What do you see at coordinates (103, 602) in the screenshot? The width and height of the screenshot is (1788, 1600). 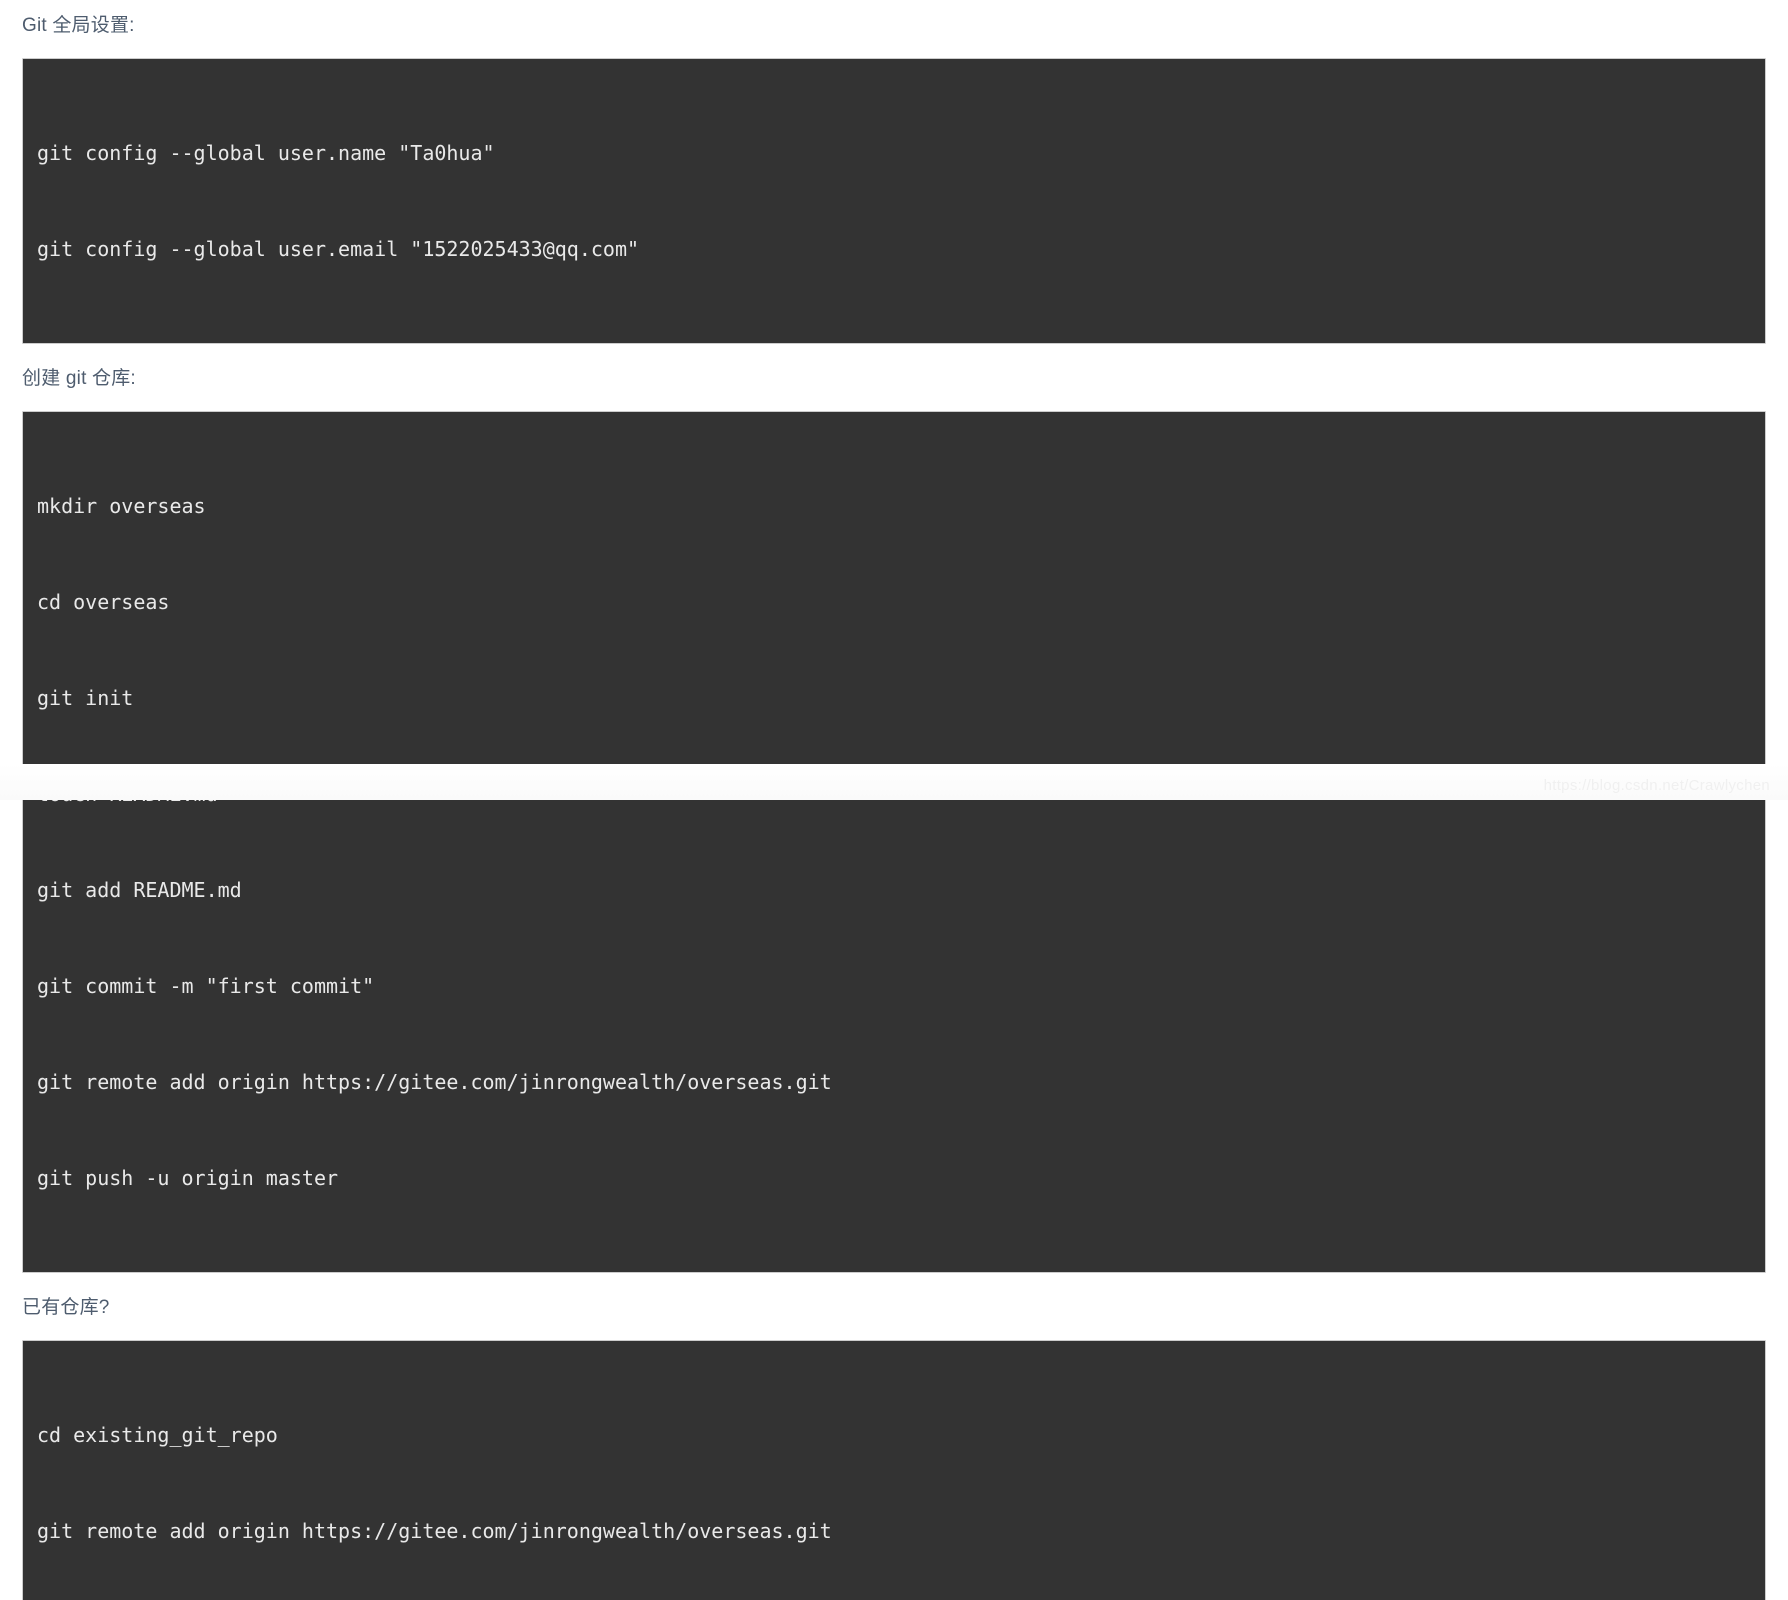 I see `code-line: cd overseas` at bounding box center [103, 602].